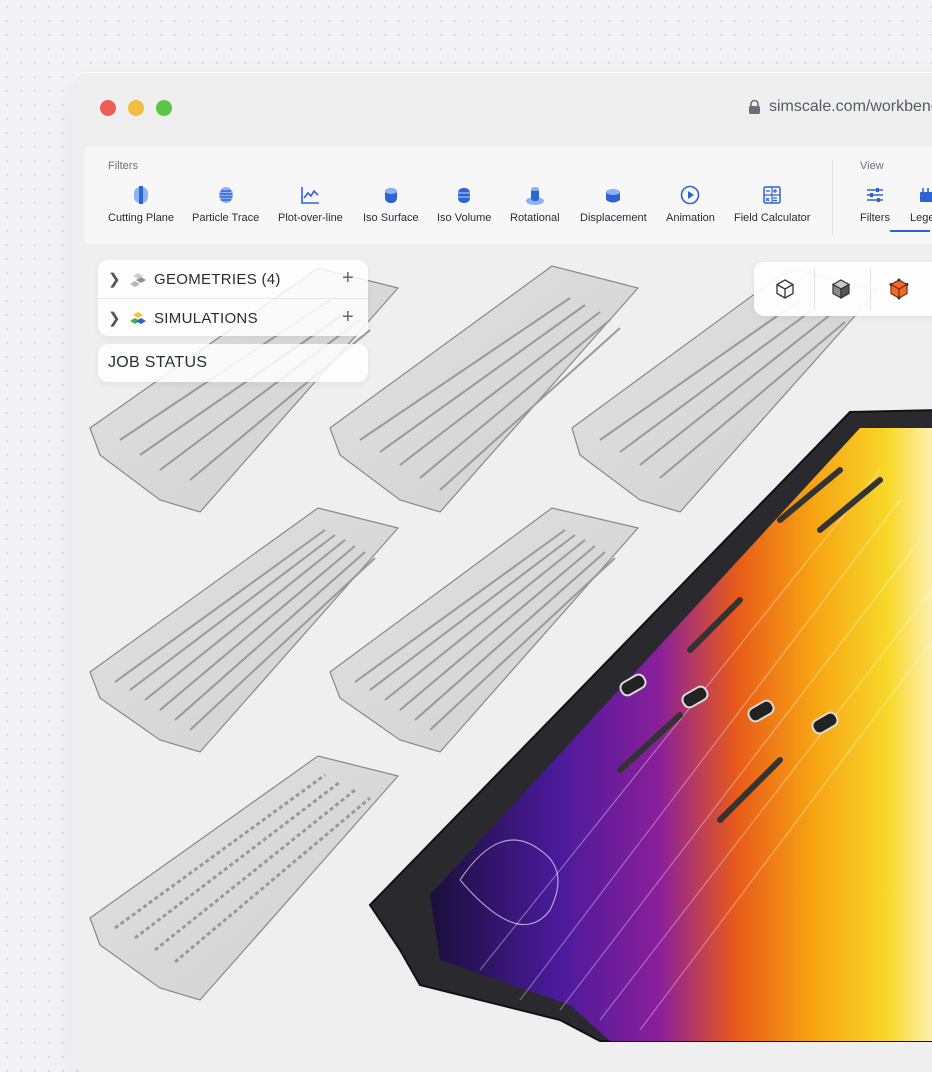 The height and width of the screenshot is (1072, 932). I want to click on solid-cube-icon, so click(841, 289).